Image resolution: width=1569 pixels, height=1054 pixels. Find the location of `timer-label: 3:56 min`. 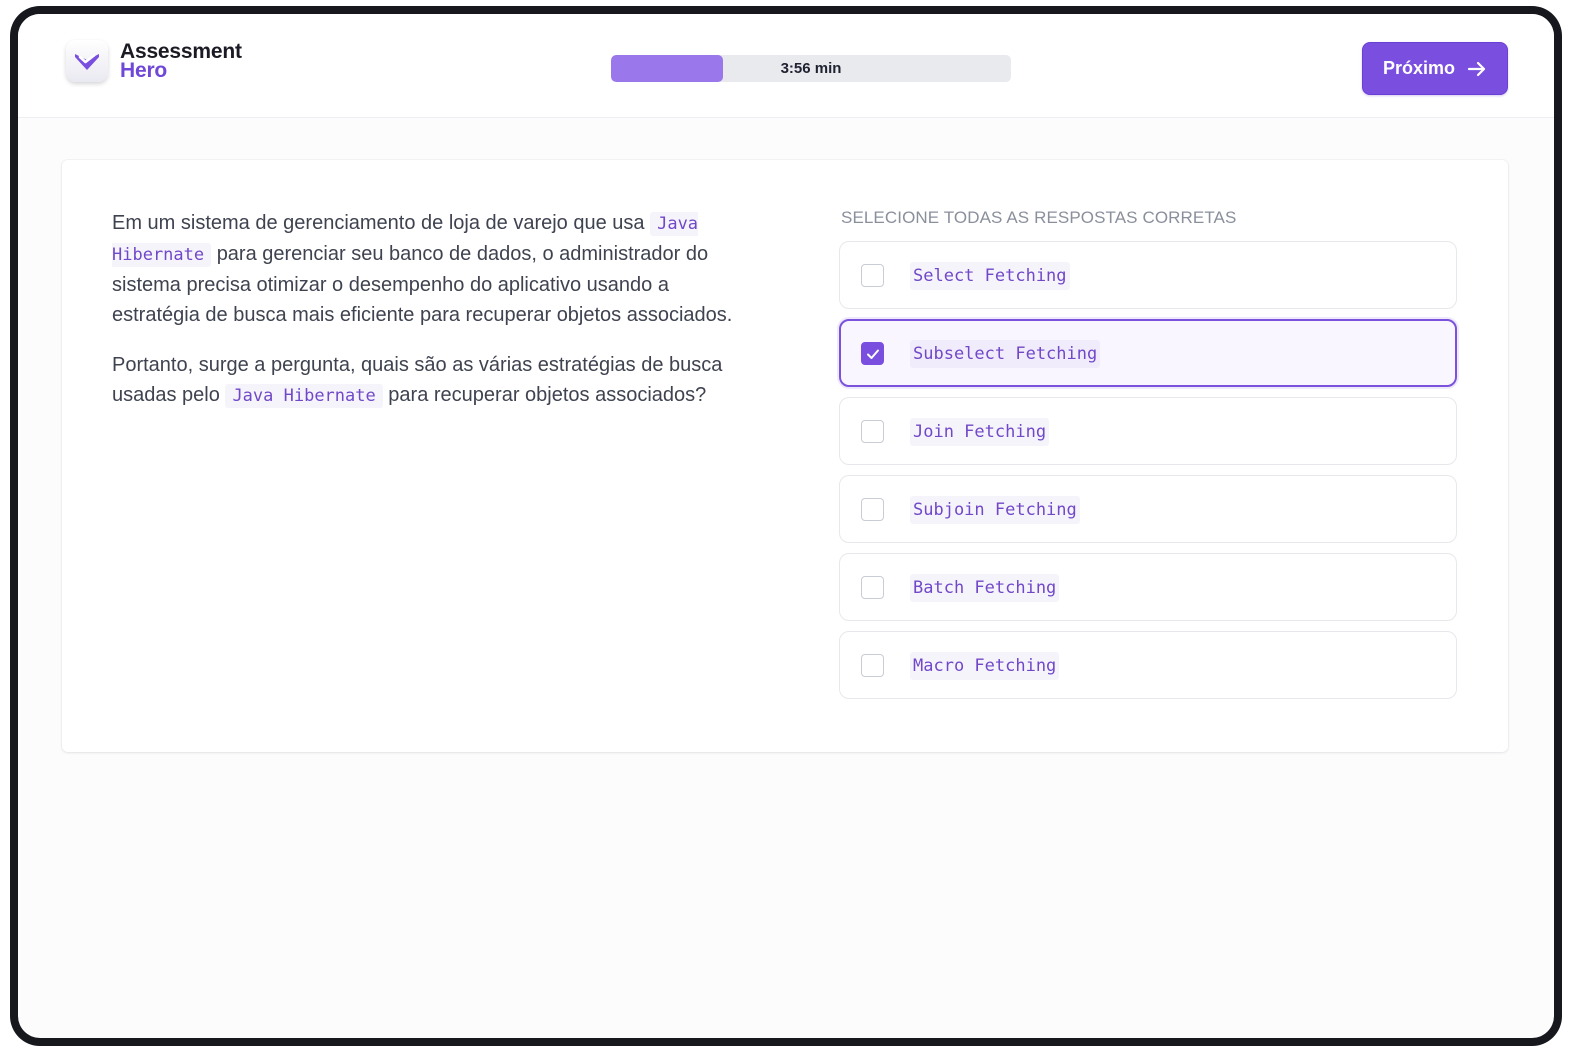

timer-label: 3:56 min is located at coordinates (811, 68).